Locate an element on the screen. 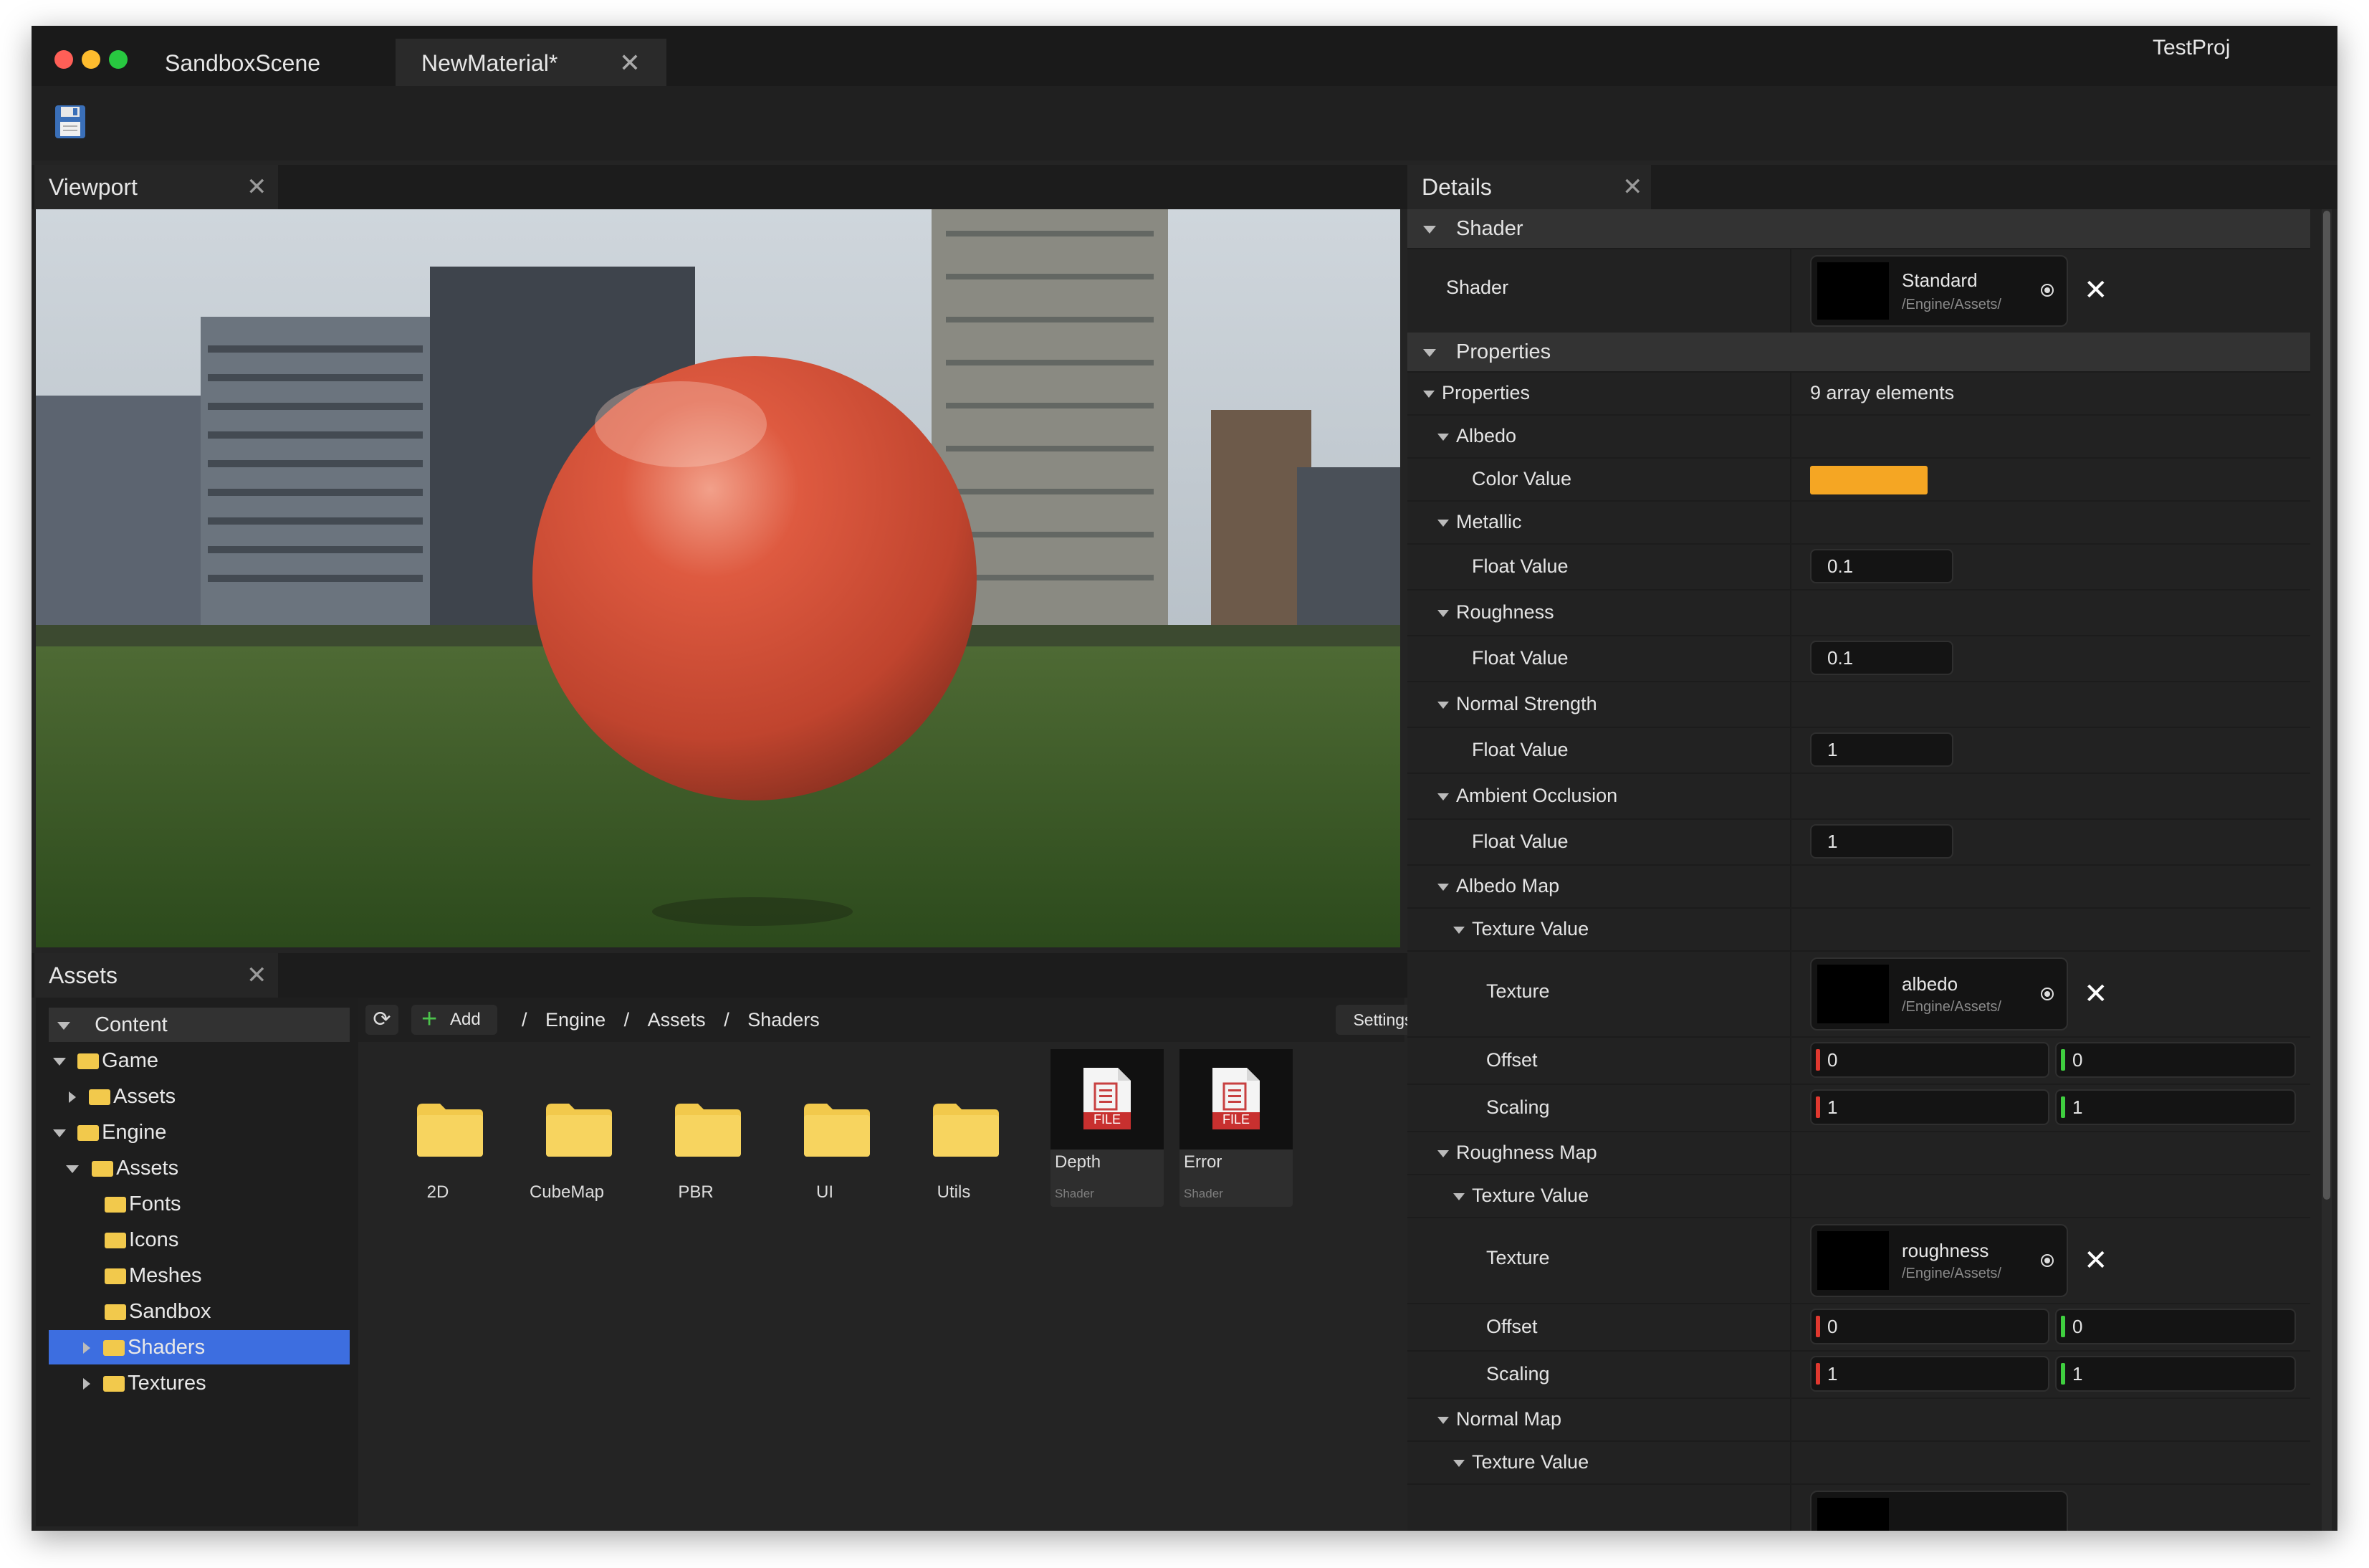 This screenshot has width=2369, height=1568. breadcrumb-assets: Assets is located at coordinates (677, 1020).